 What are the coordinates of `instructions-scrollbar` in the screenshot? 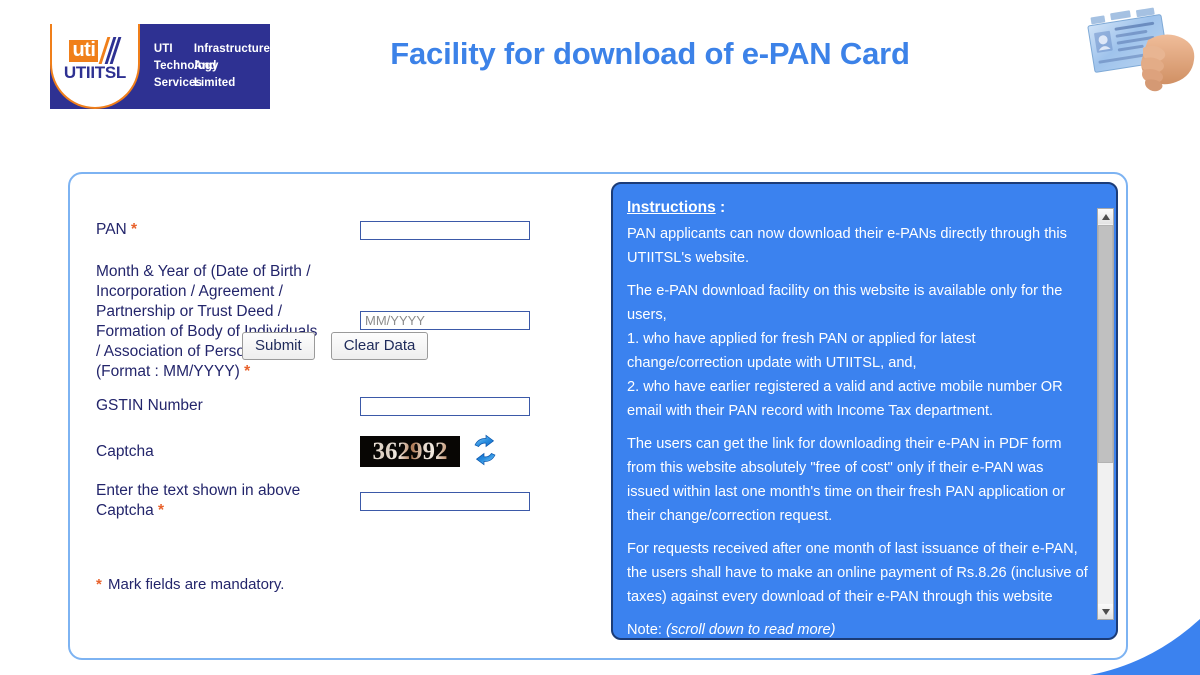 It's located at (1105, 414).